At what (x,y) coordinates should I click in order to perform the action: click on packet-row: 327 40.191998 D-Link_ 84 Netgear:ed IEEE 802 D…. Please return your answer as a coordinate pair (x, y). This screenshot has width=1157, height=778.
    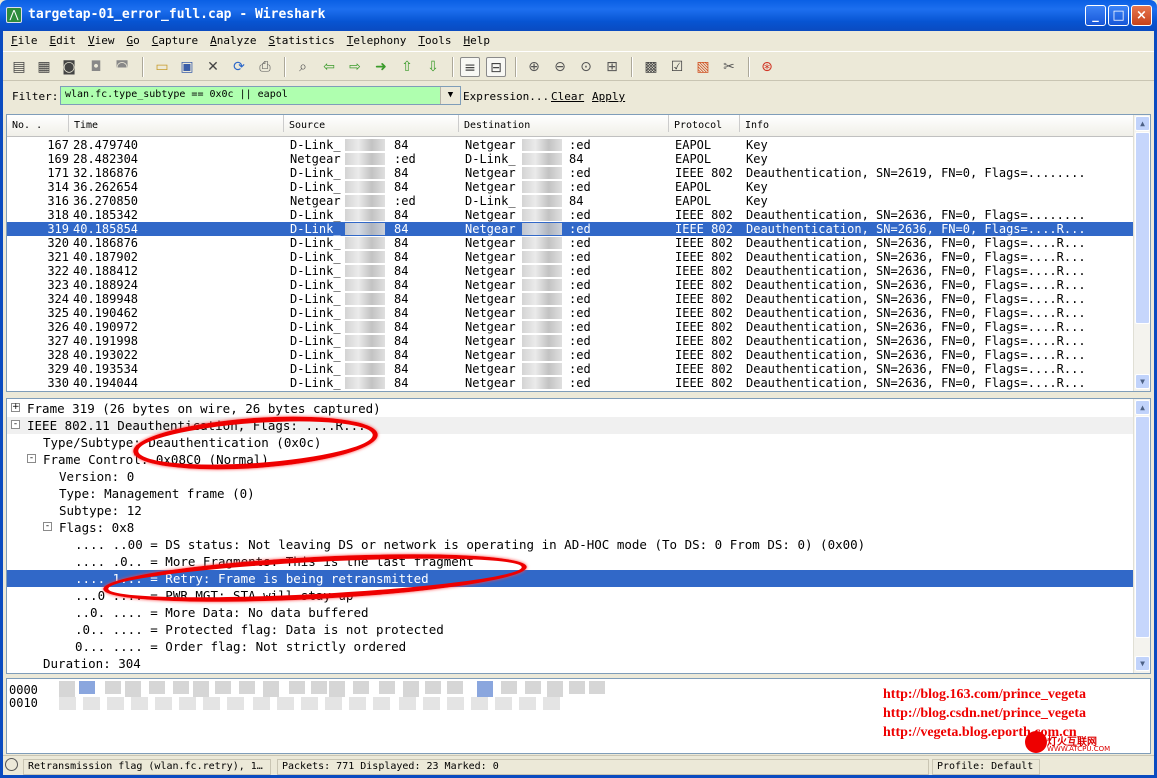
    Looking at the image, I should click on (570, 341).